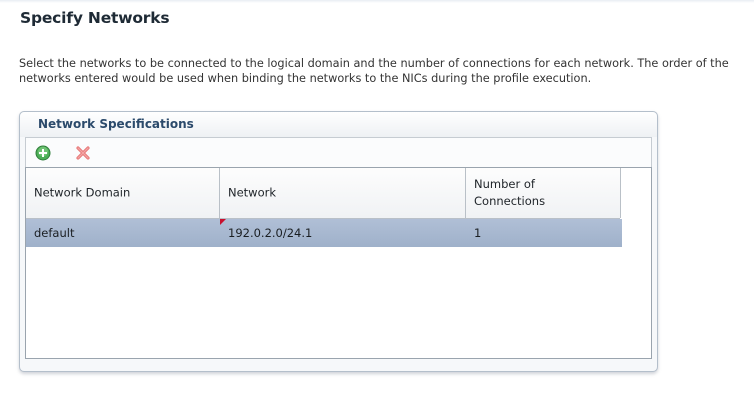  Describe the element at coordinates (252, 192) in the screenshot. I see `column-header-label: Network` at that location.